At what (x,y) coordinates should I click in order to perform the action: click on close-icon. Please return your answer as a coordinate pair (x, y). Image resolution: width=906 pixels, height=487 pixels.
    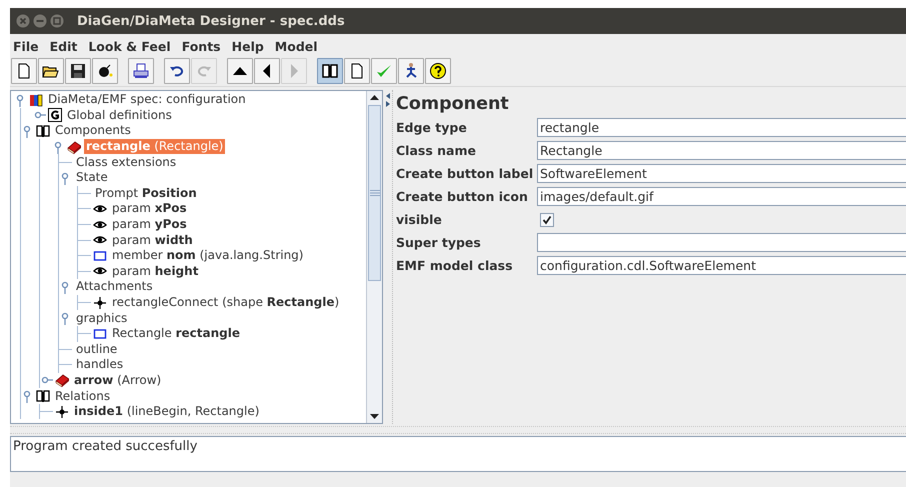
    Looking at the image, I should click on (23, 21).